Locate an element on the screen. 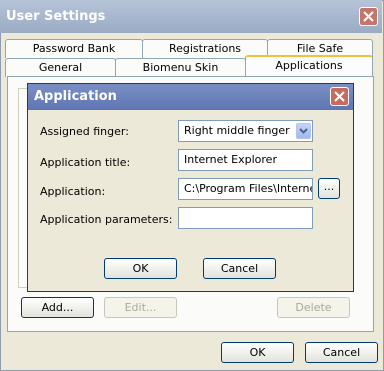 This screenshot has width=384, height=371. assigned-finger-value: Right middle finger is located at coordinates (237, 130).